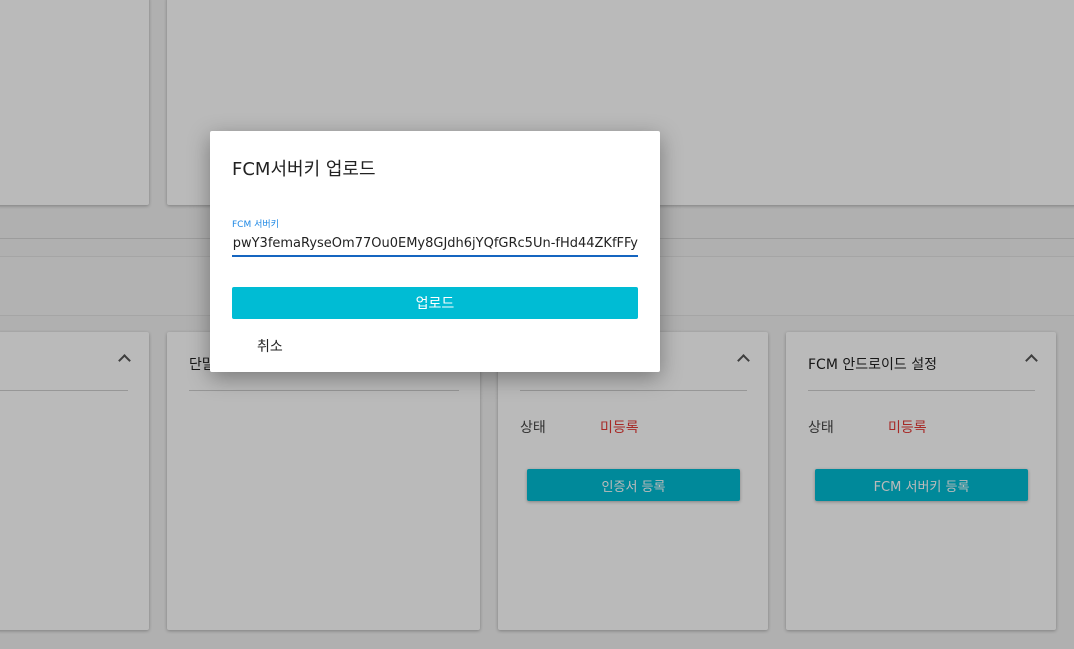  I want to click on cancel-button: 취소, so click(270, 346).